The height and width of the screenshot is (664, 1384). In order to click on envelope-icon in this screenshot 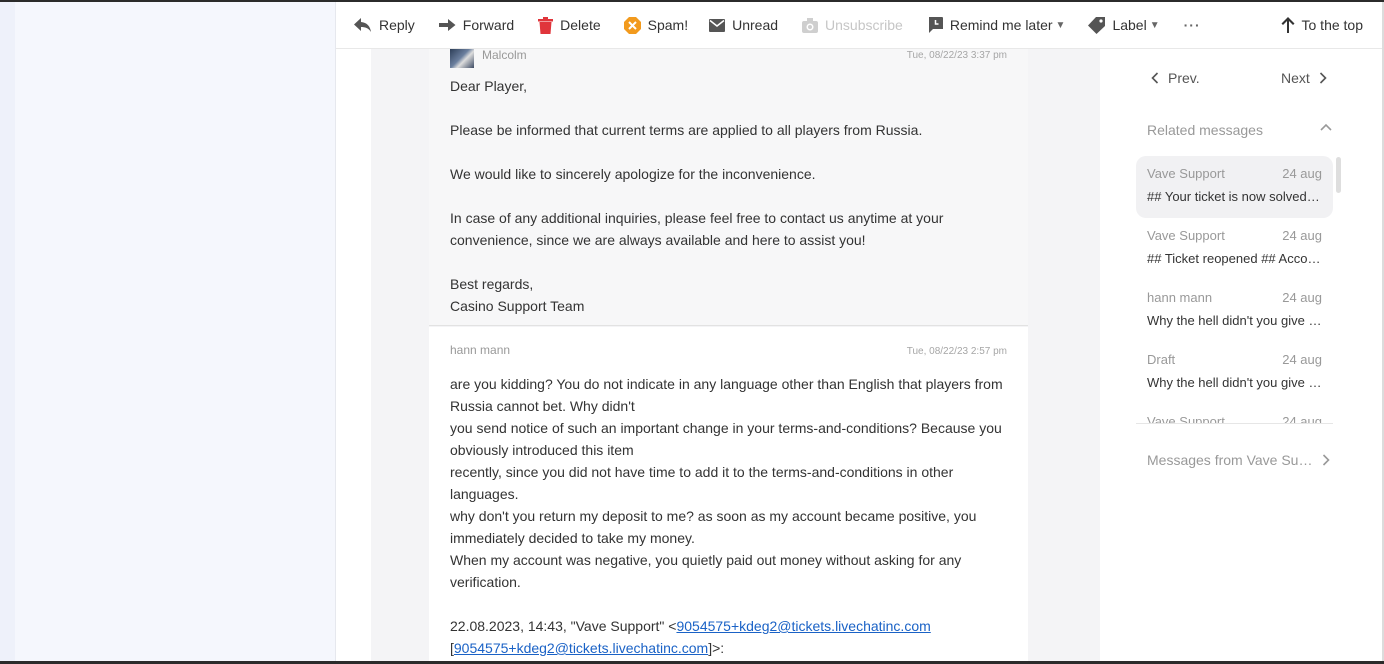, I will do `click(717, 25)`.